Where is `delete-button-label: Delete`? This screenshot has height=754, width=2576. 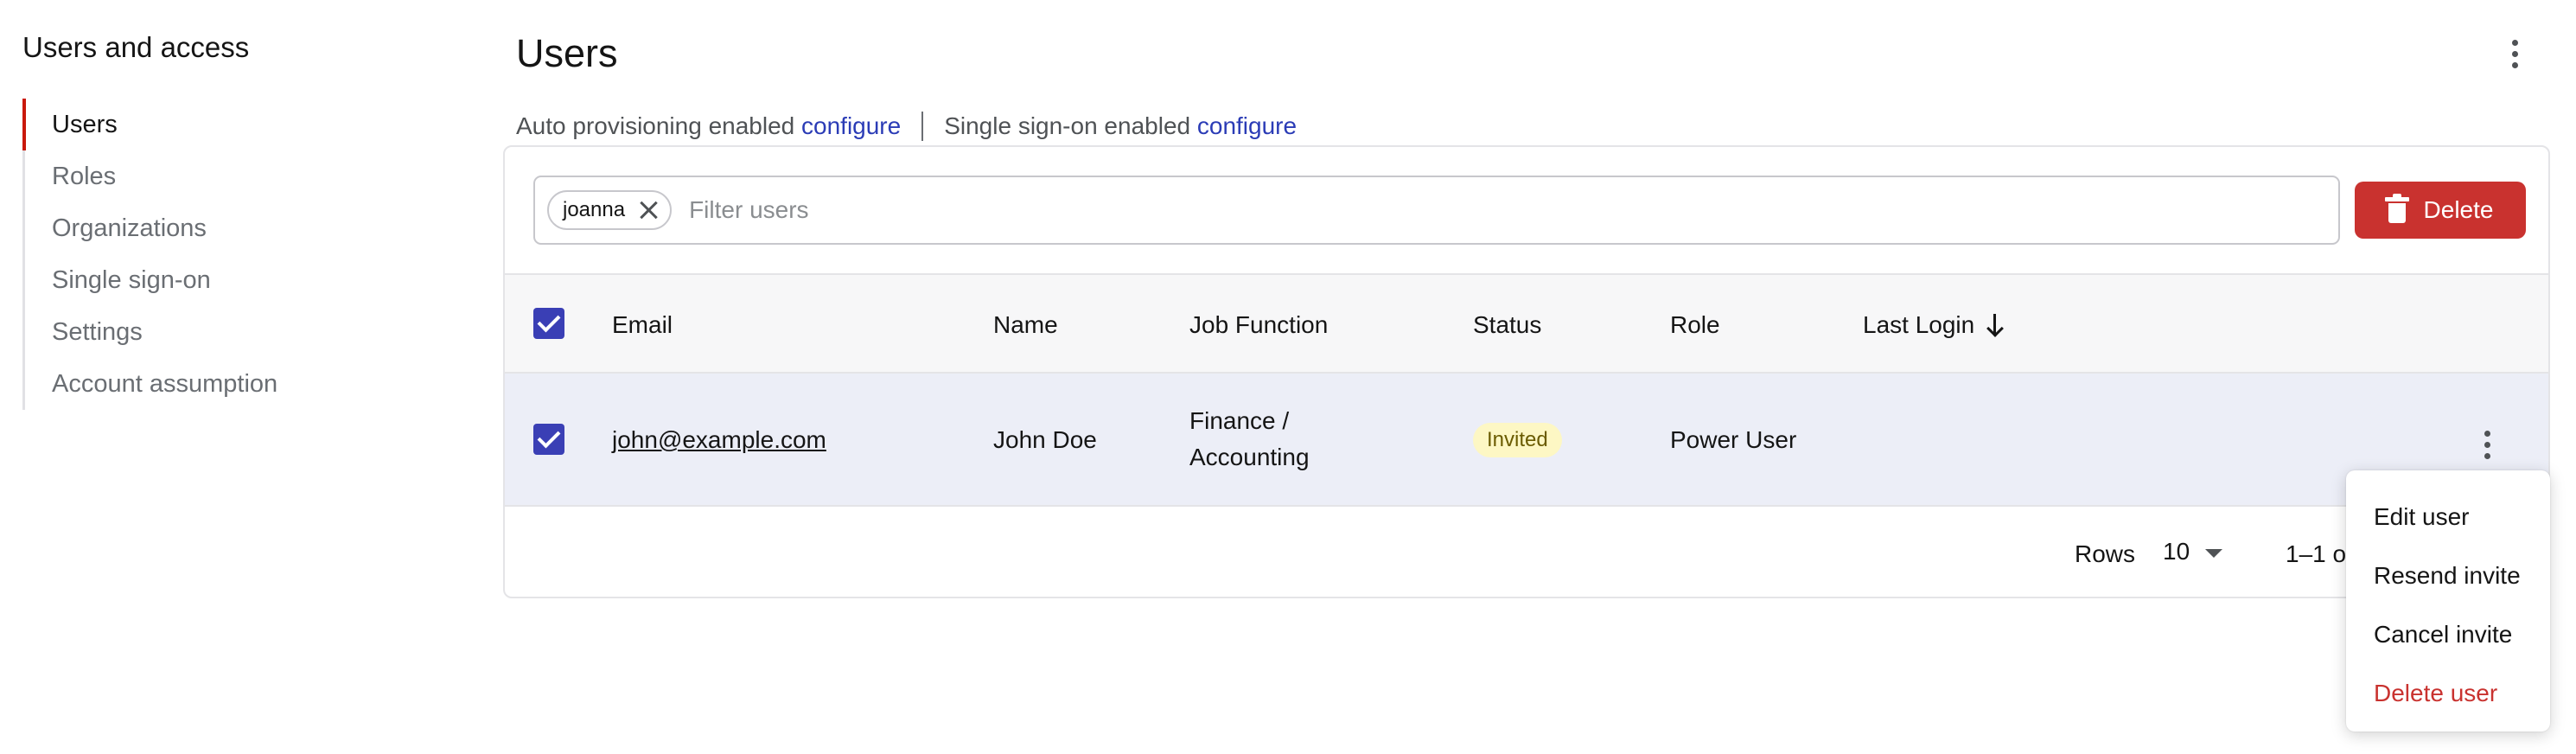 delete-button-label: Delete is located at coordinates (2458, 209).